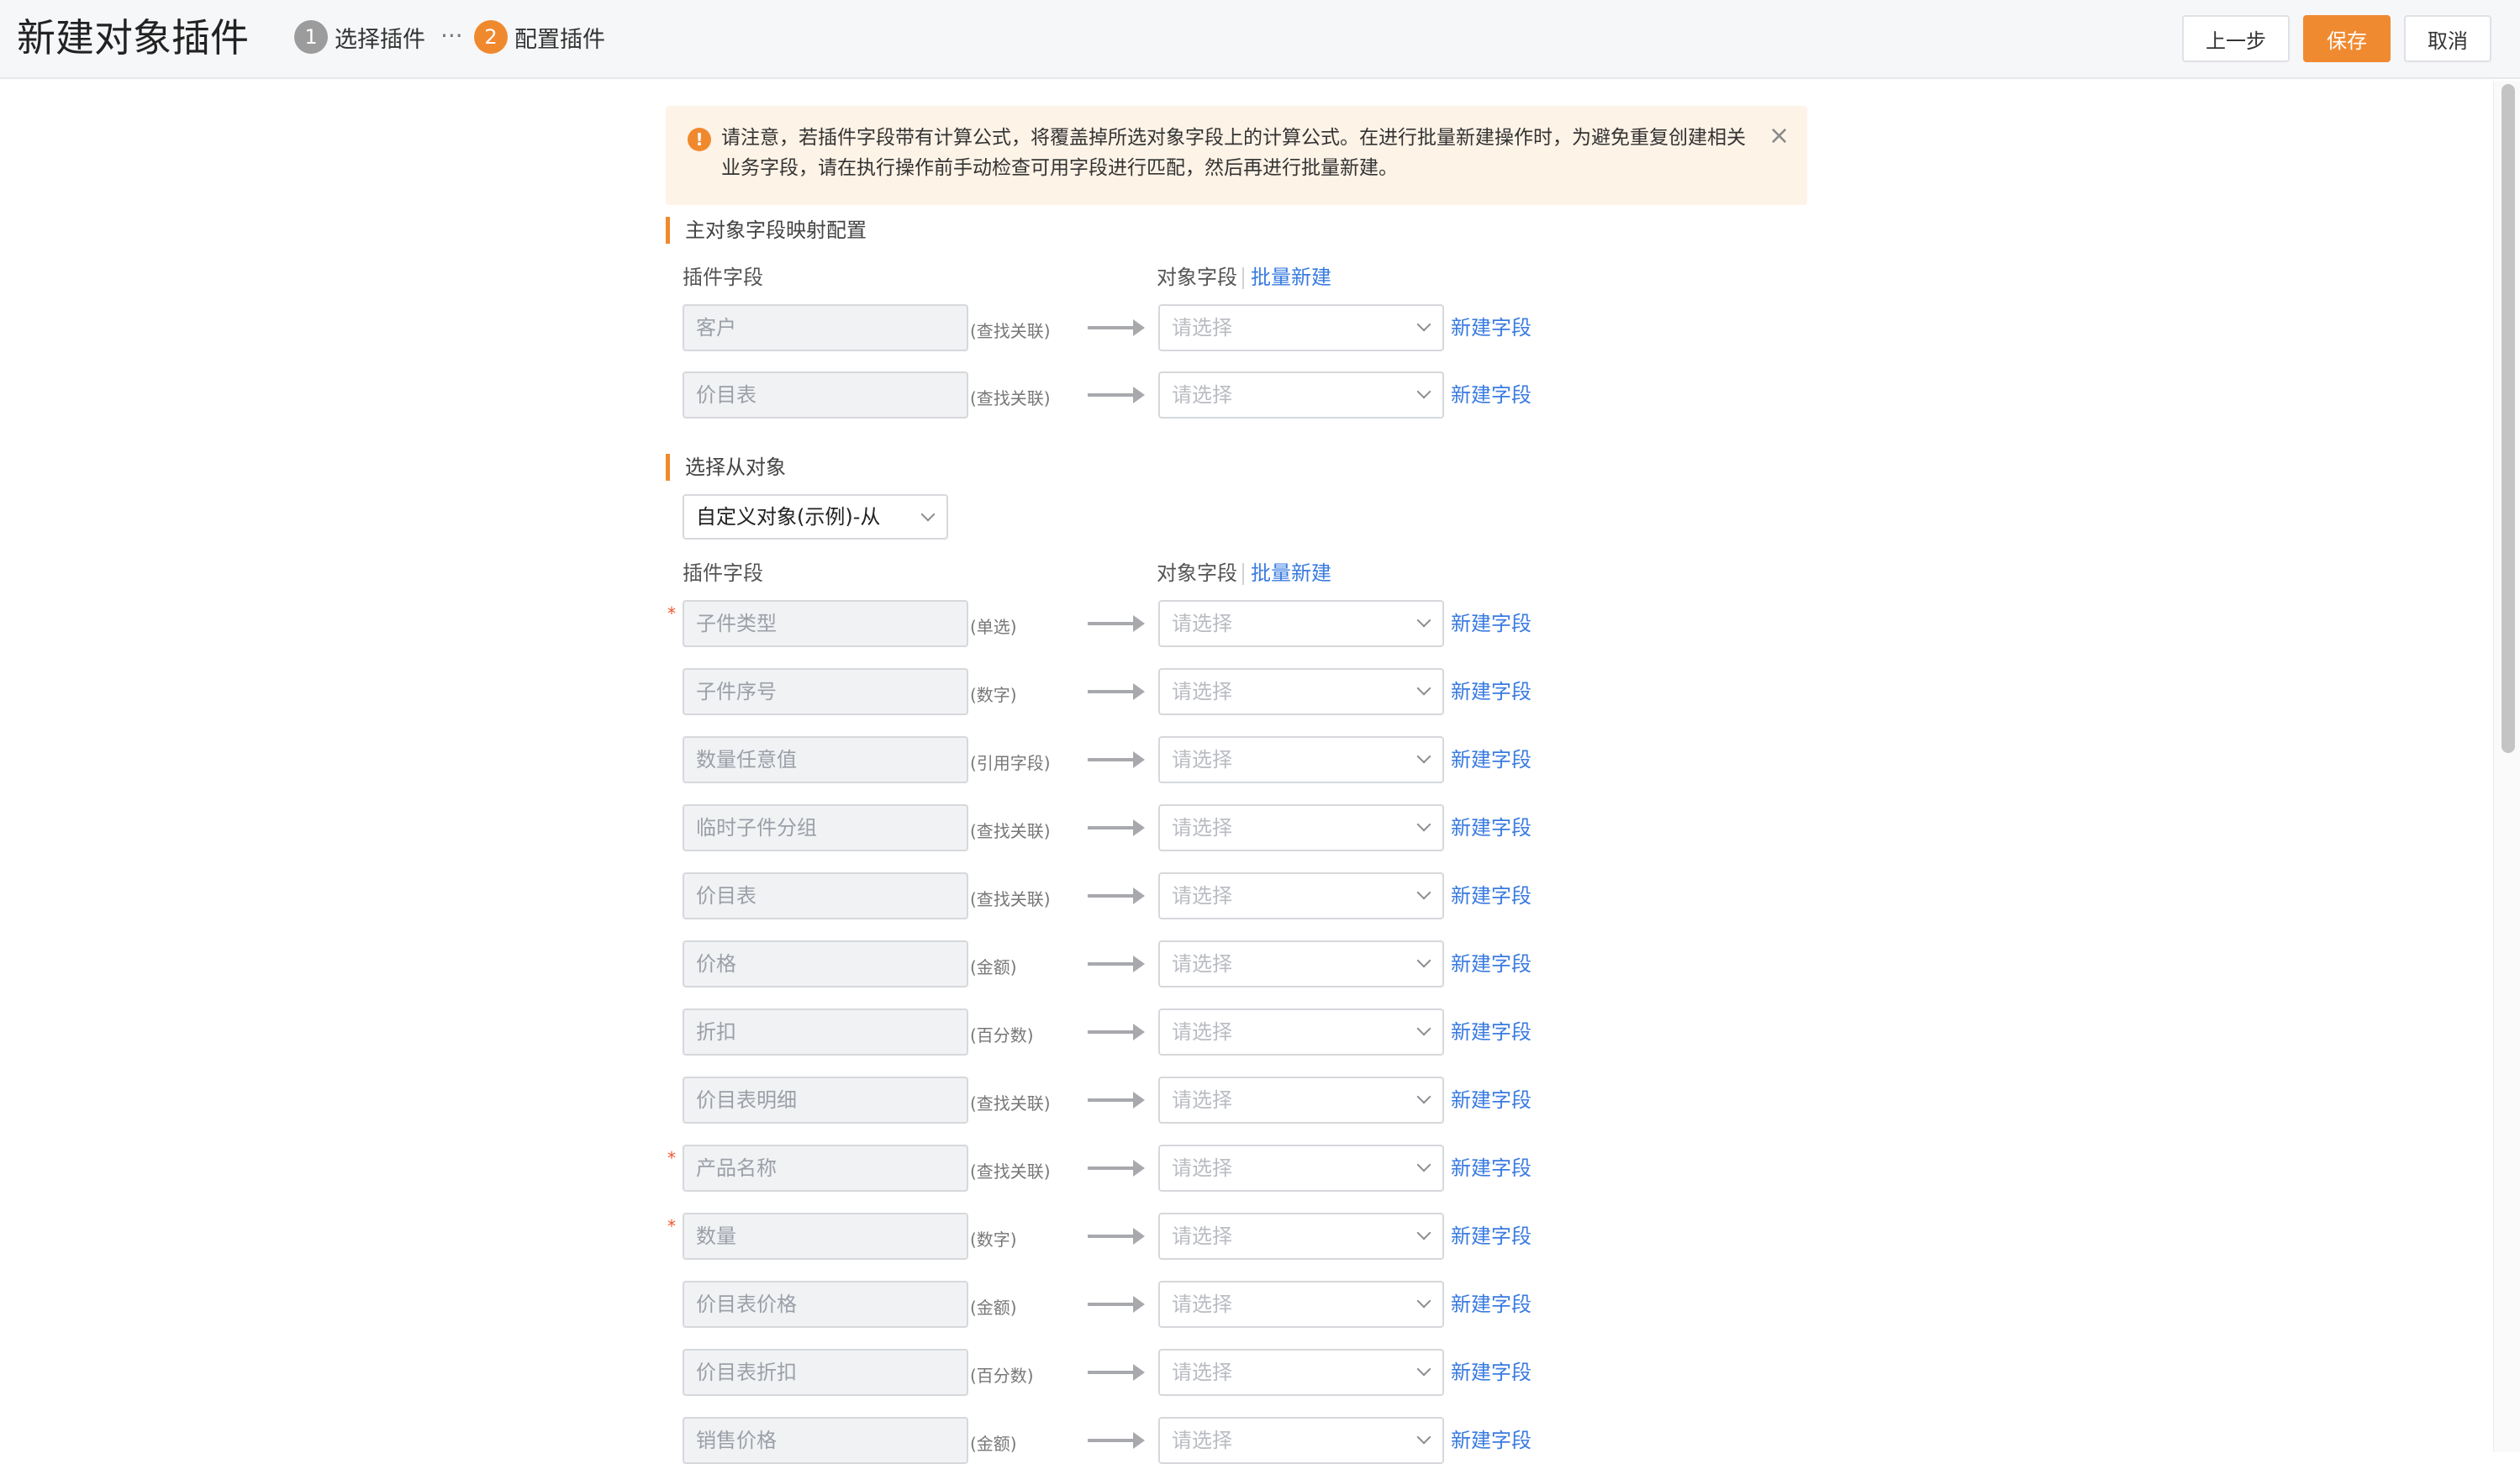 Image resolution: width=2520 pixels, height=1464 pixels. I want to click on plugin-field-input: 数量, so click(825, 1236).